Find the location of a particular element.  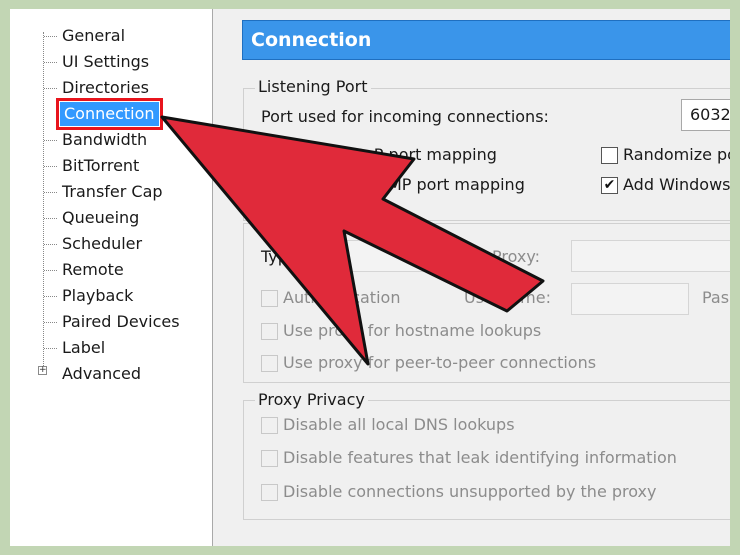

proxy-hostname-label: Use proxy for hostname lookups is located at coordinates (412, 330).